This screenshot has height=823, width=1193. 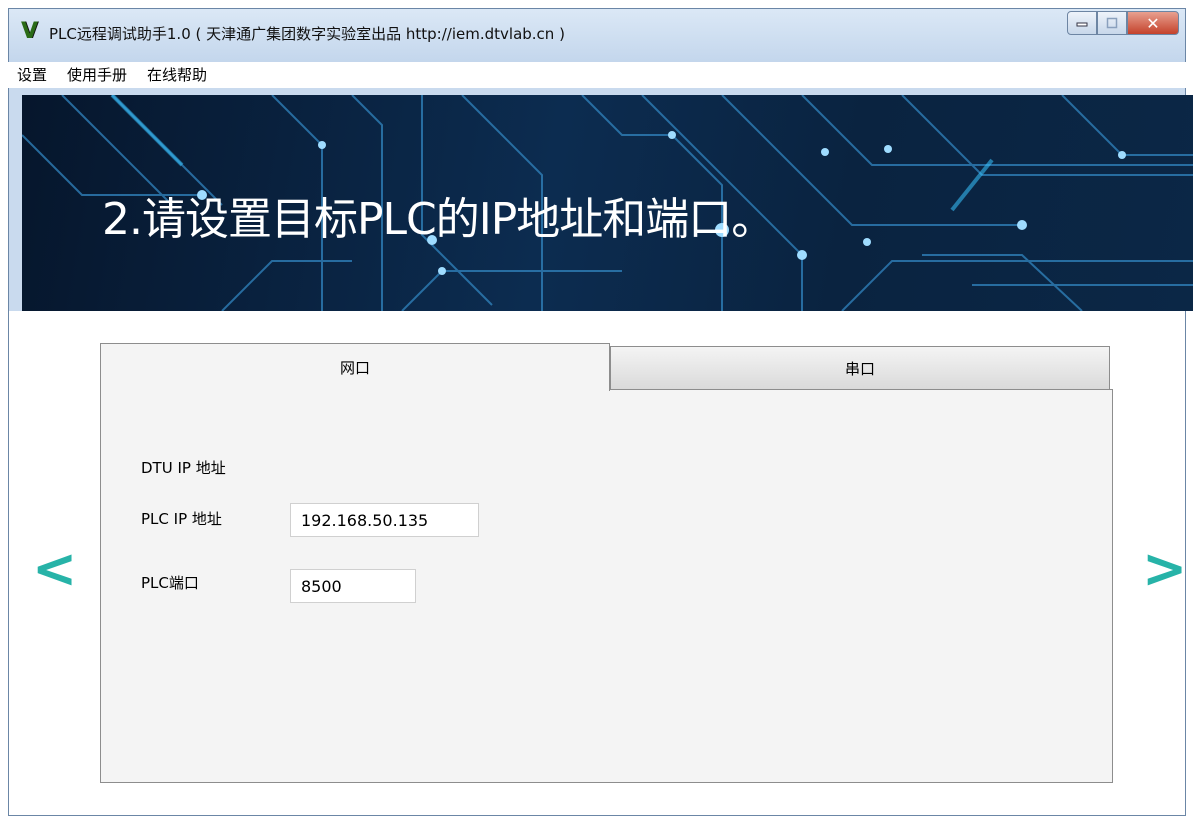 I want to click on maximize-button, so click(x=1112, y=23).